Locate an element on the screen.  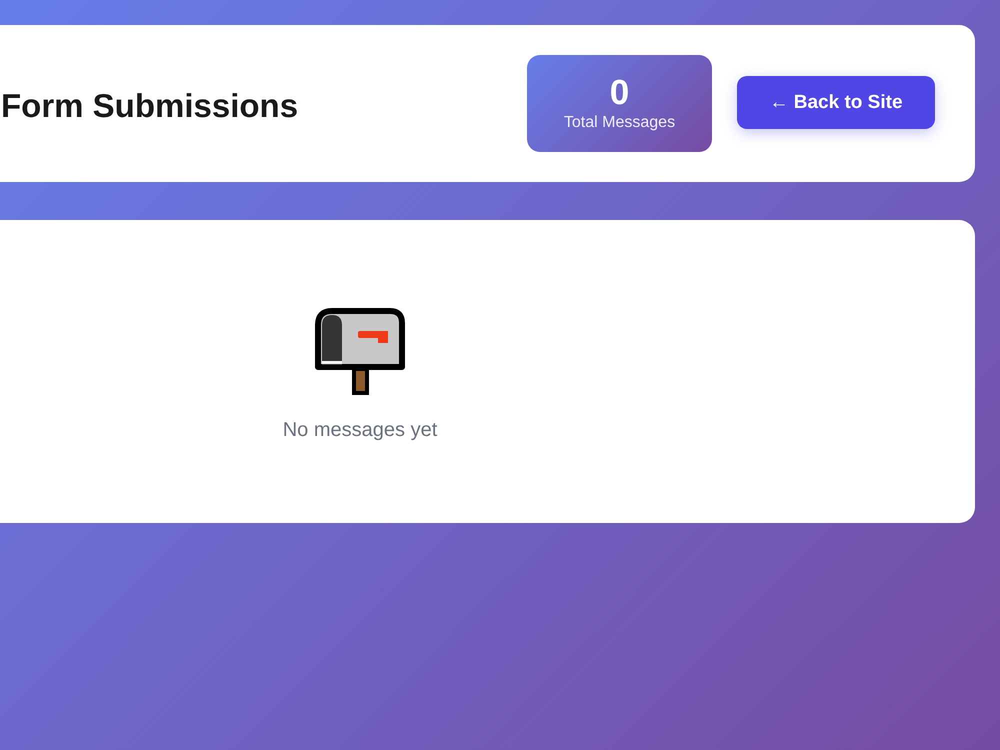
stat-label: Total Messages is located at coordinates (620, 123).